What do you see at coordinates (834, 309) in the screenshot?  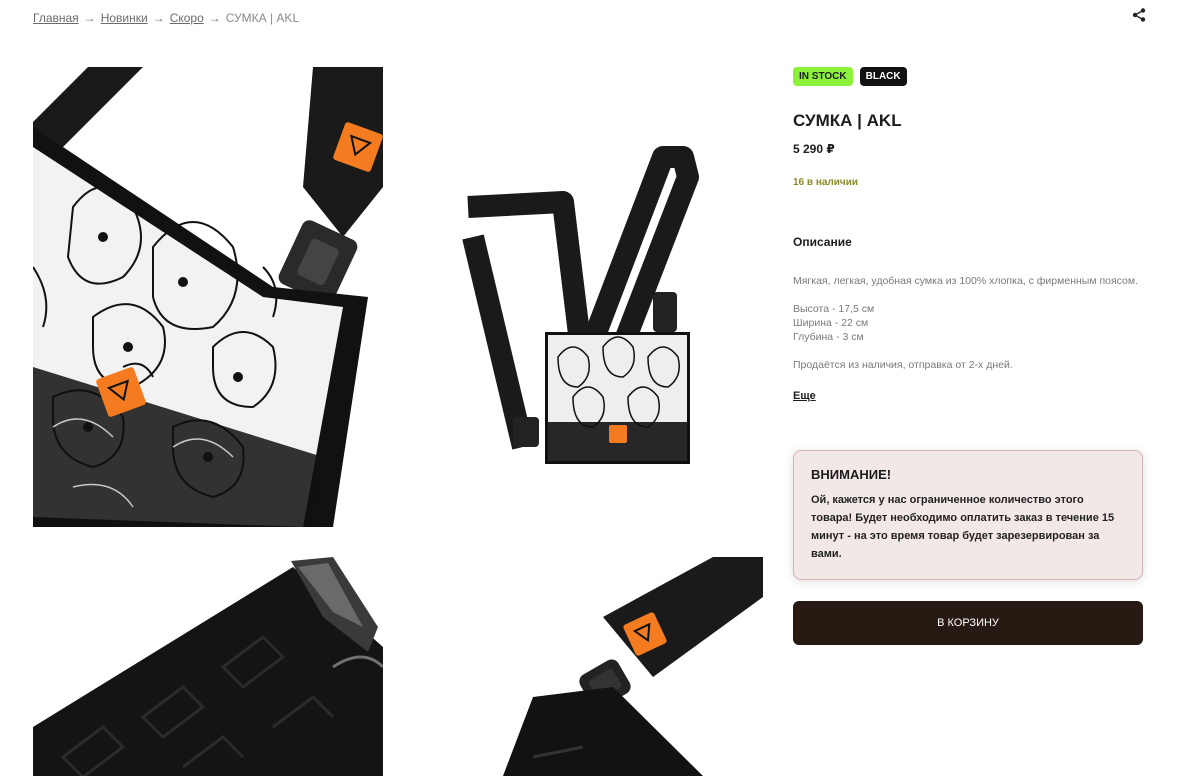 I see `description-height: Высота - 17,5 см` at bounding box center [834, 309].